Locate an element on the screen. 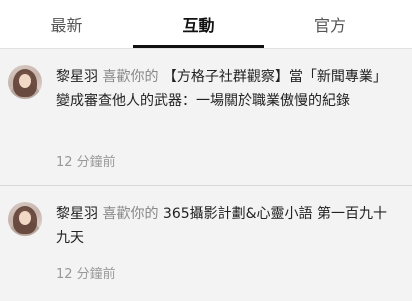 The width and height of the screenshot is (412, 301). tab-latest-label: 最新 is located at coordinates (66, 25).